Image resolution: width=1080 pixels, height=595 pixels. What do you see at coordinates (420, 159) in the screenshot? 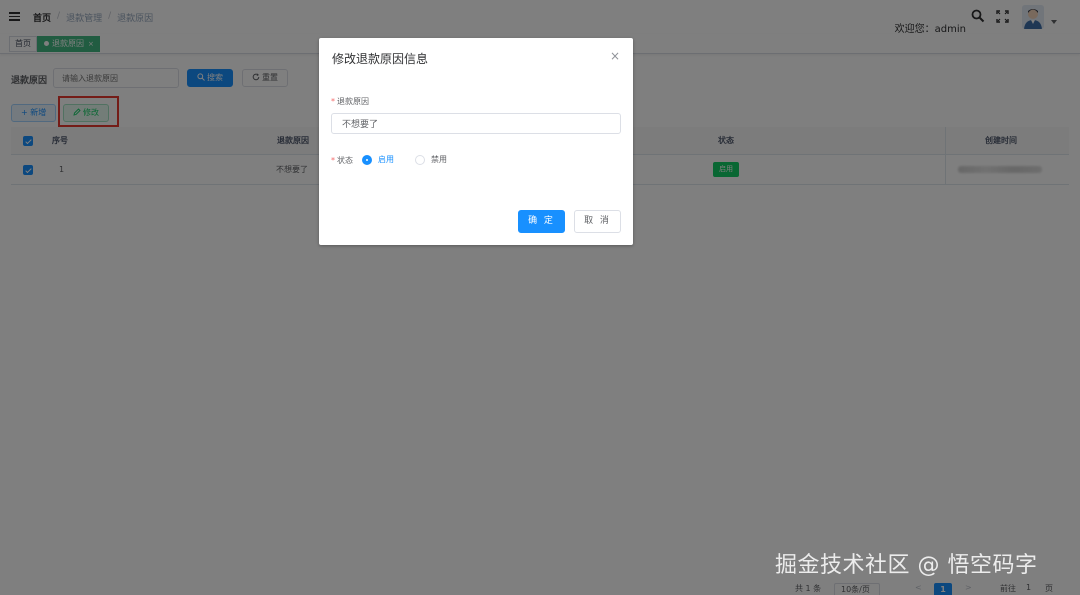
I see `radio-unchecked-icon` at bounding box center [420, 159].